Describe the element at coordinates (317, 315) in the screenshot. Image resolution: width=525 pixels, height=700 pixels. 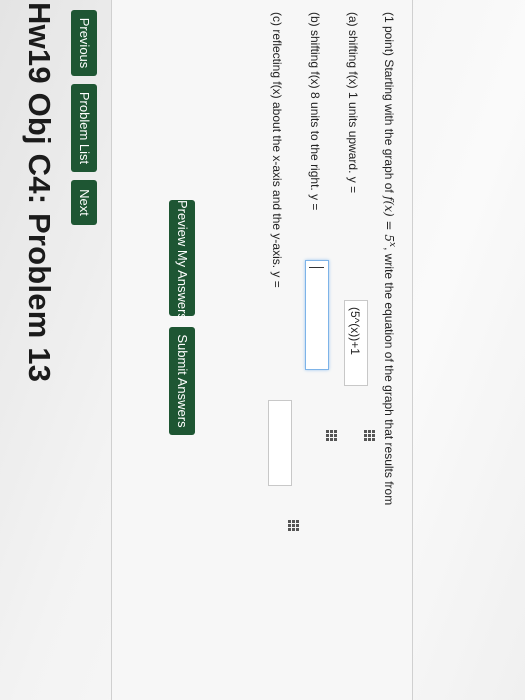
I see `part-b-answer-input` at that location.